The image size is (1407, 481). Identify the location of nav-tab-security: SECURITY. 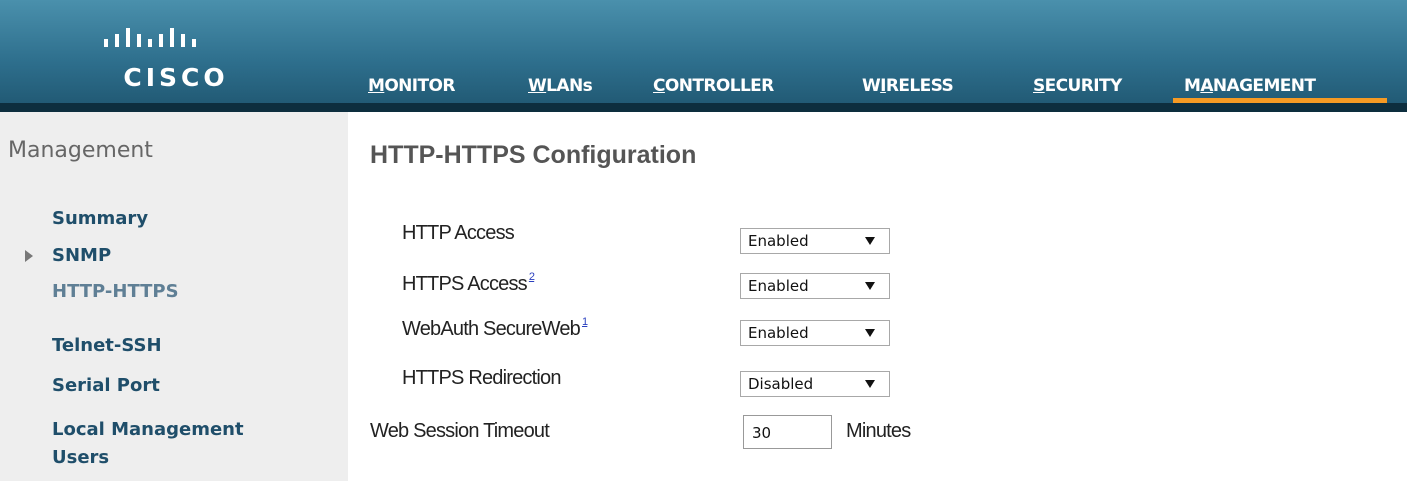
(1072, 86).